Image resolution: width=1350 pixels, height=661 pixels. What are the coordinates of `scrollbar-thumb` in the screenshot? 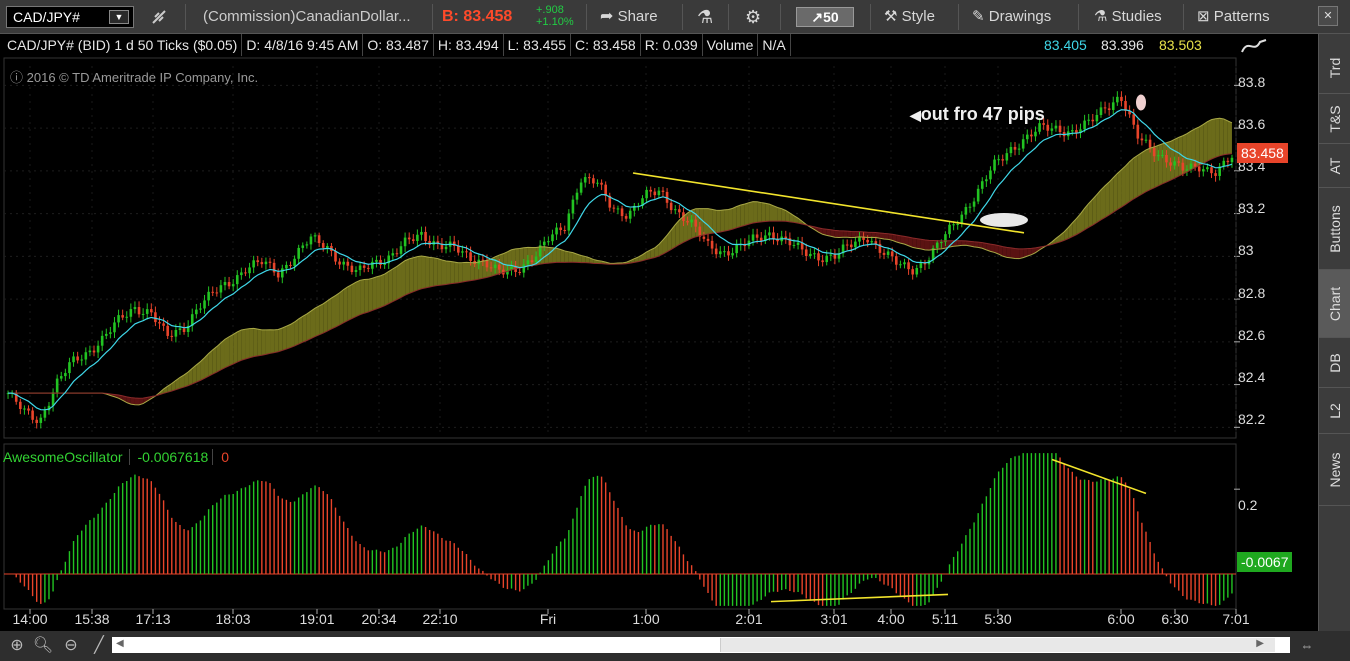 It's located at (997, 645).